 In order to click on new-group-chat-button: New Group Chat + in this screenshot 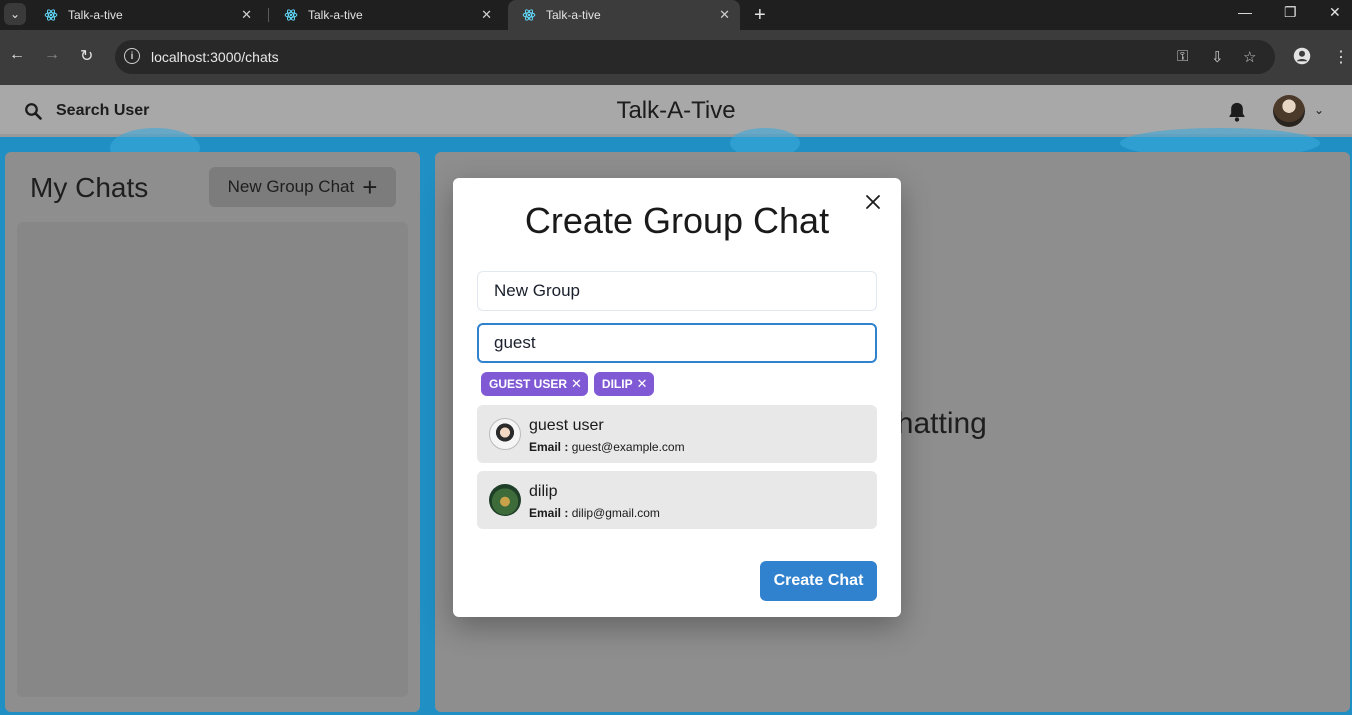, I will do `click(302, 187)`.